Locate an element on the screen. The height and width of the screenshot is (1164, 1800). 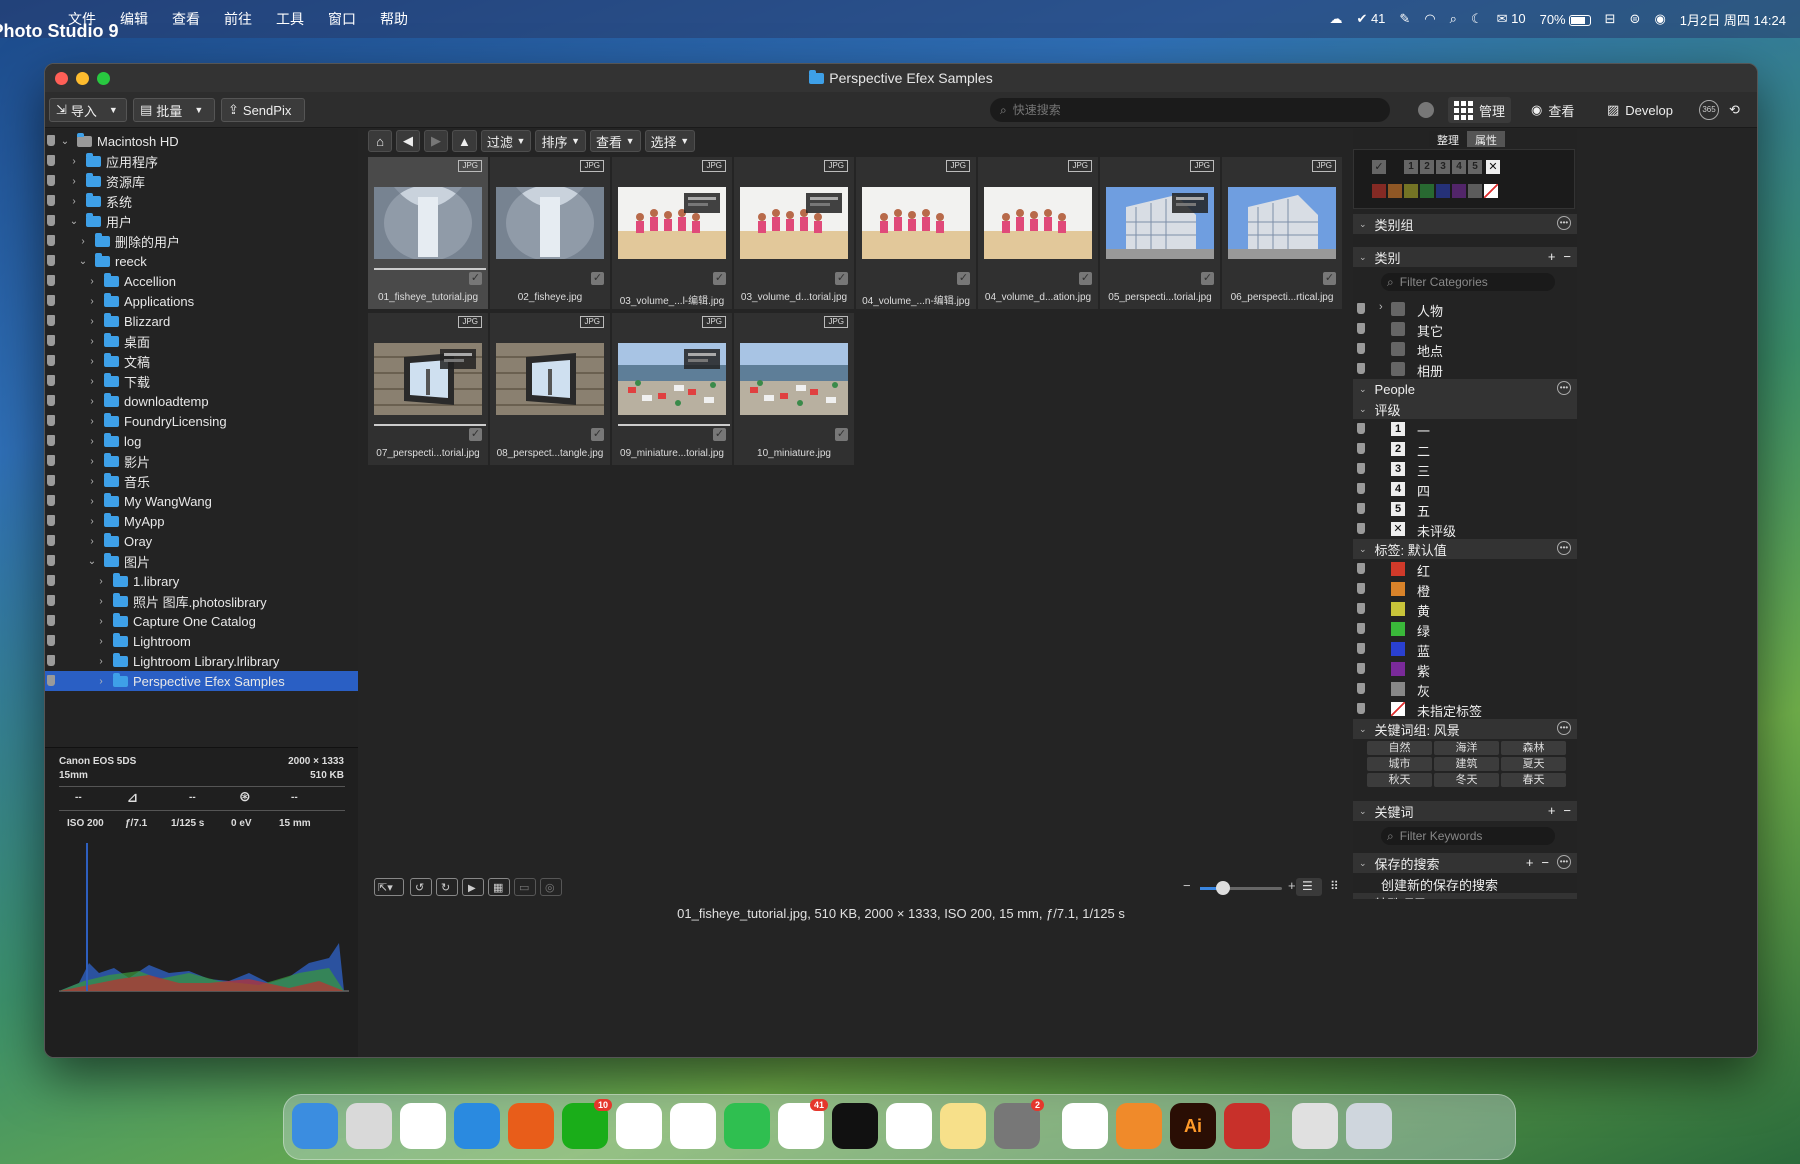
dock-settings-icon: 2 is located at coordinates (1019, 1124).